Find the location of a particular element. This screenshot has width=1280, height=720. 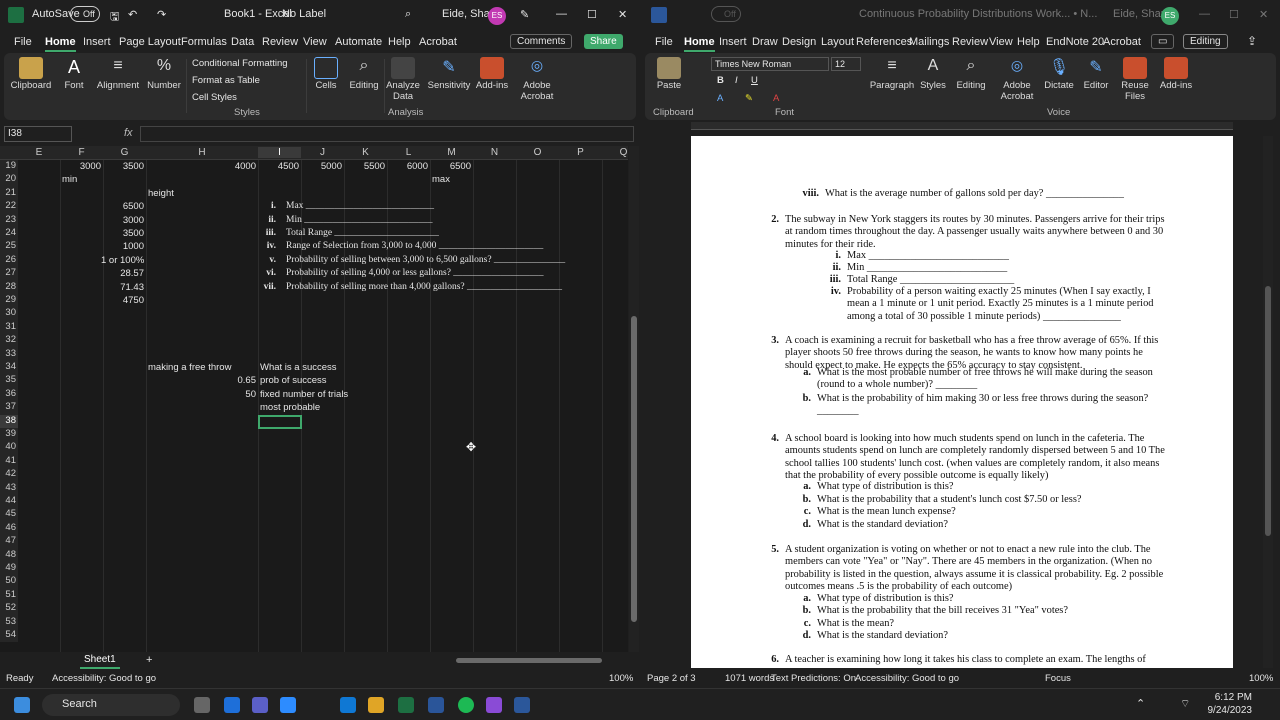

question-text: Min ___________________________ is located at coordinates (1009, 268).